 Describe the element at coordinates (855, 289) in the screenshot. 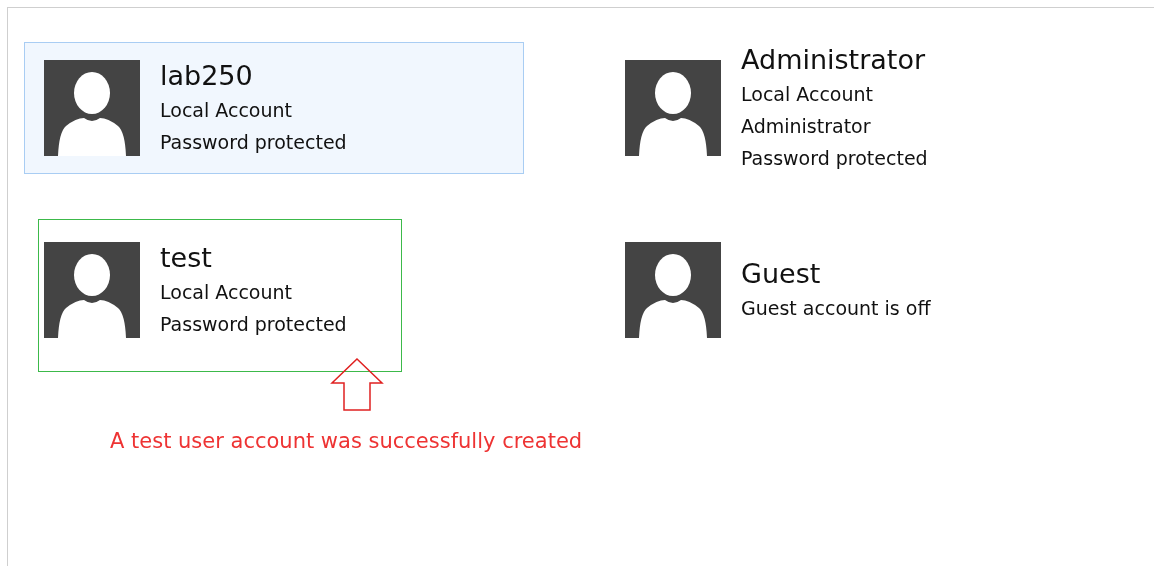

I see `account-tile: Guest Guest account is off` at that location.